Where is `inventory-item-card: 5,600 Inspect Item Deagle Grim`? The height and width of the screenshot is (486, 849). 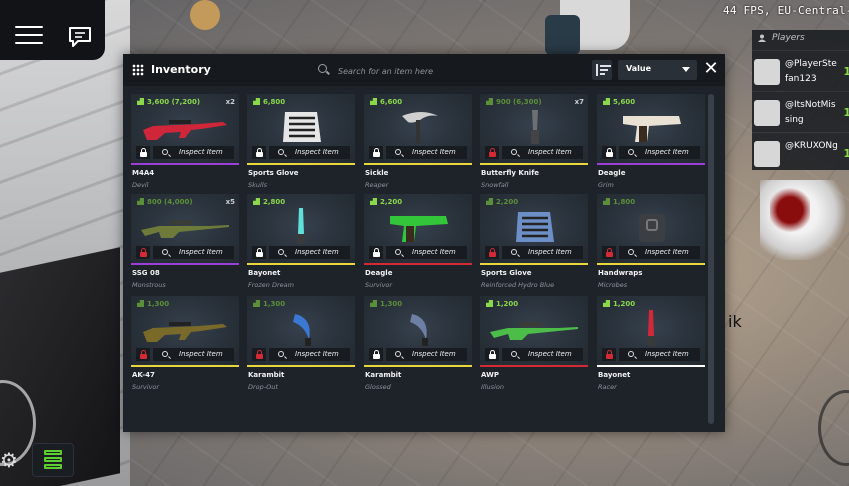 inventory-item-card: 5,600 Inspect Item Deagle Grim is located at coordinates (651, 144).